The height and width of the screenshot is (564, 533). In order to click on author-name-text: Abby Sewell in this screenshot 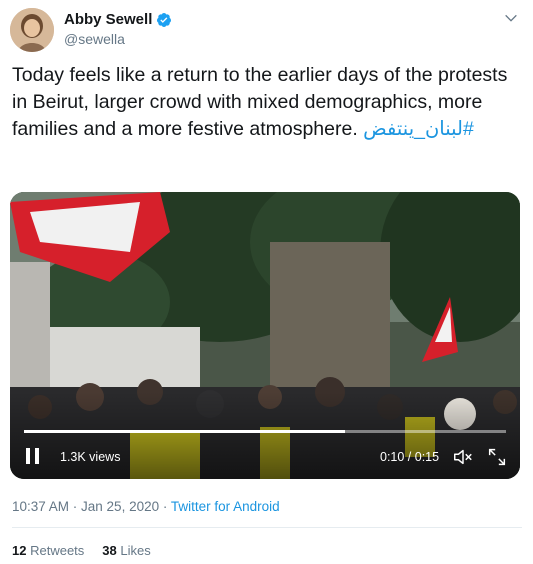, I will do `click(108, 19)`.